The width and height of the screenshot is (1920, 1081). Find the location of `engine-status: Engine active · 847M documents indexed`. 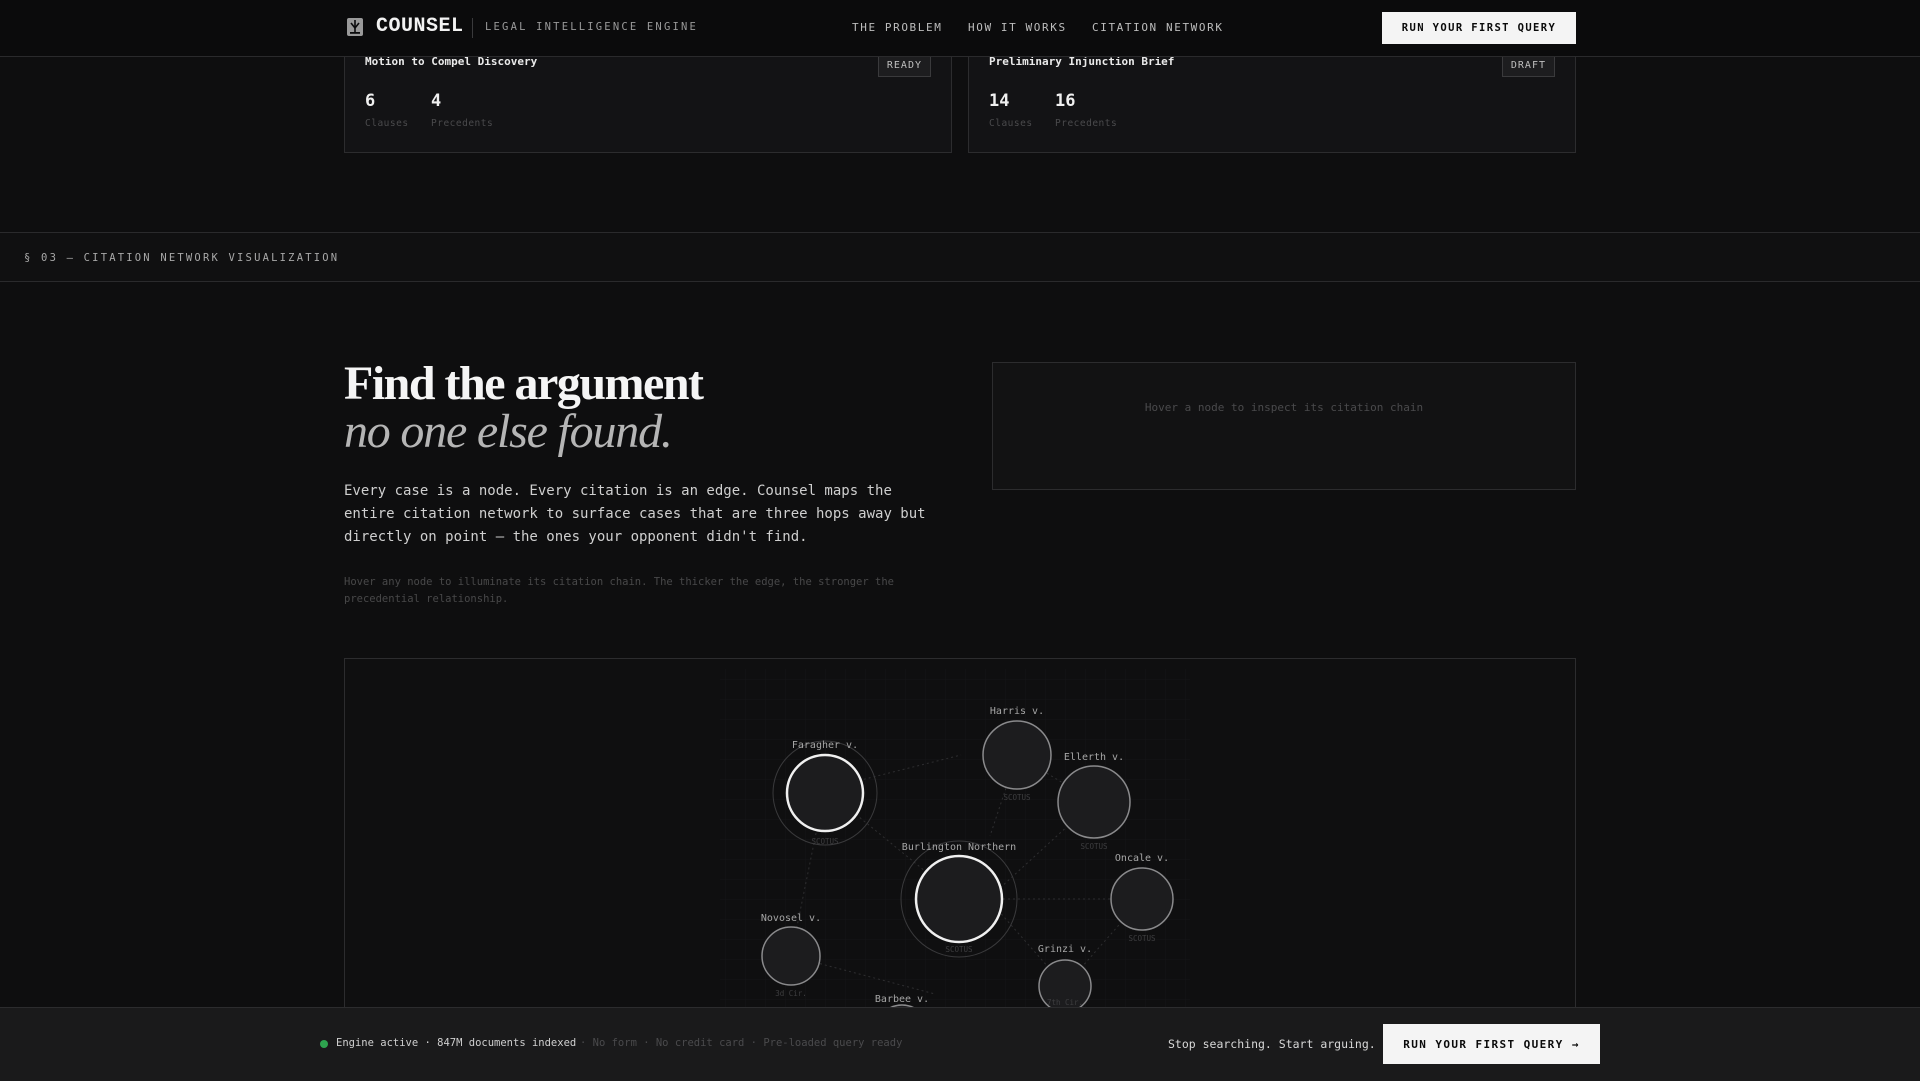

engine-status: Engine active · 847M documents indexed is located at coordinates (456, 1043).